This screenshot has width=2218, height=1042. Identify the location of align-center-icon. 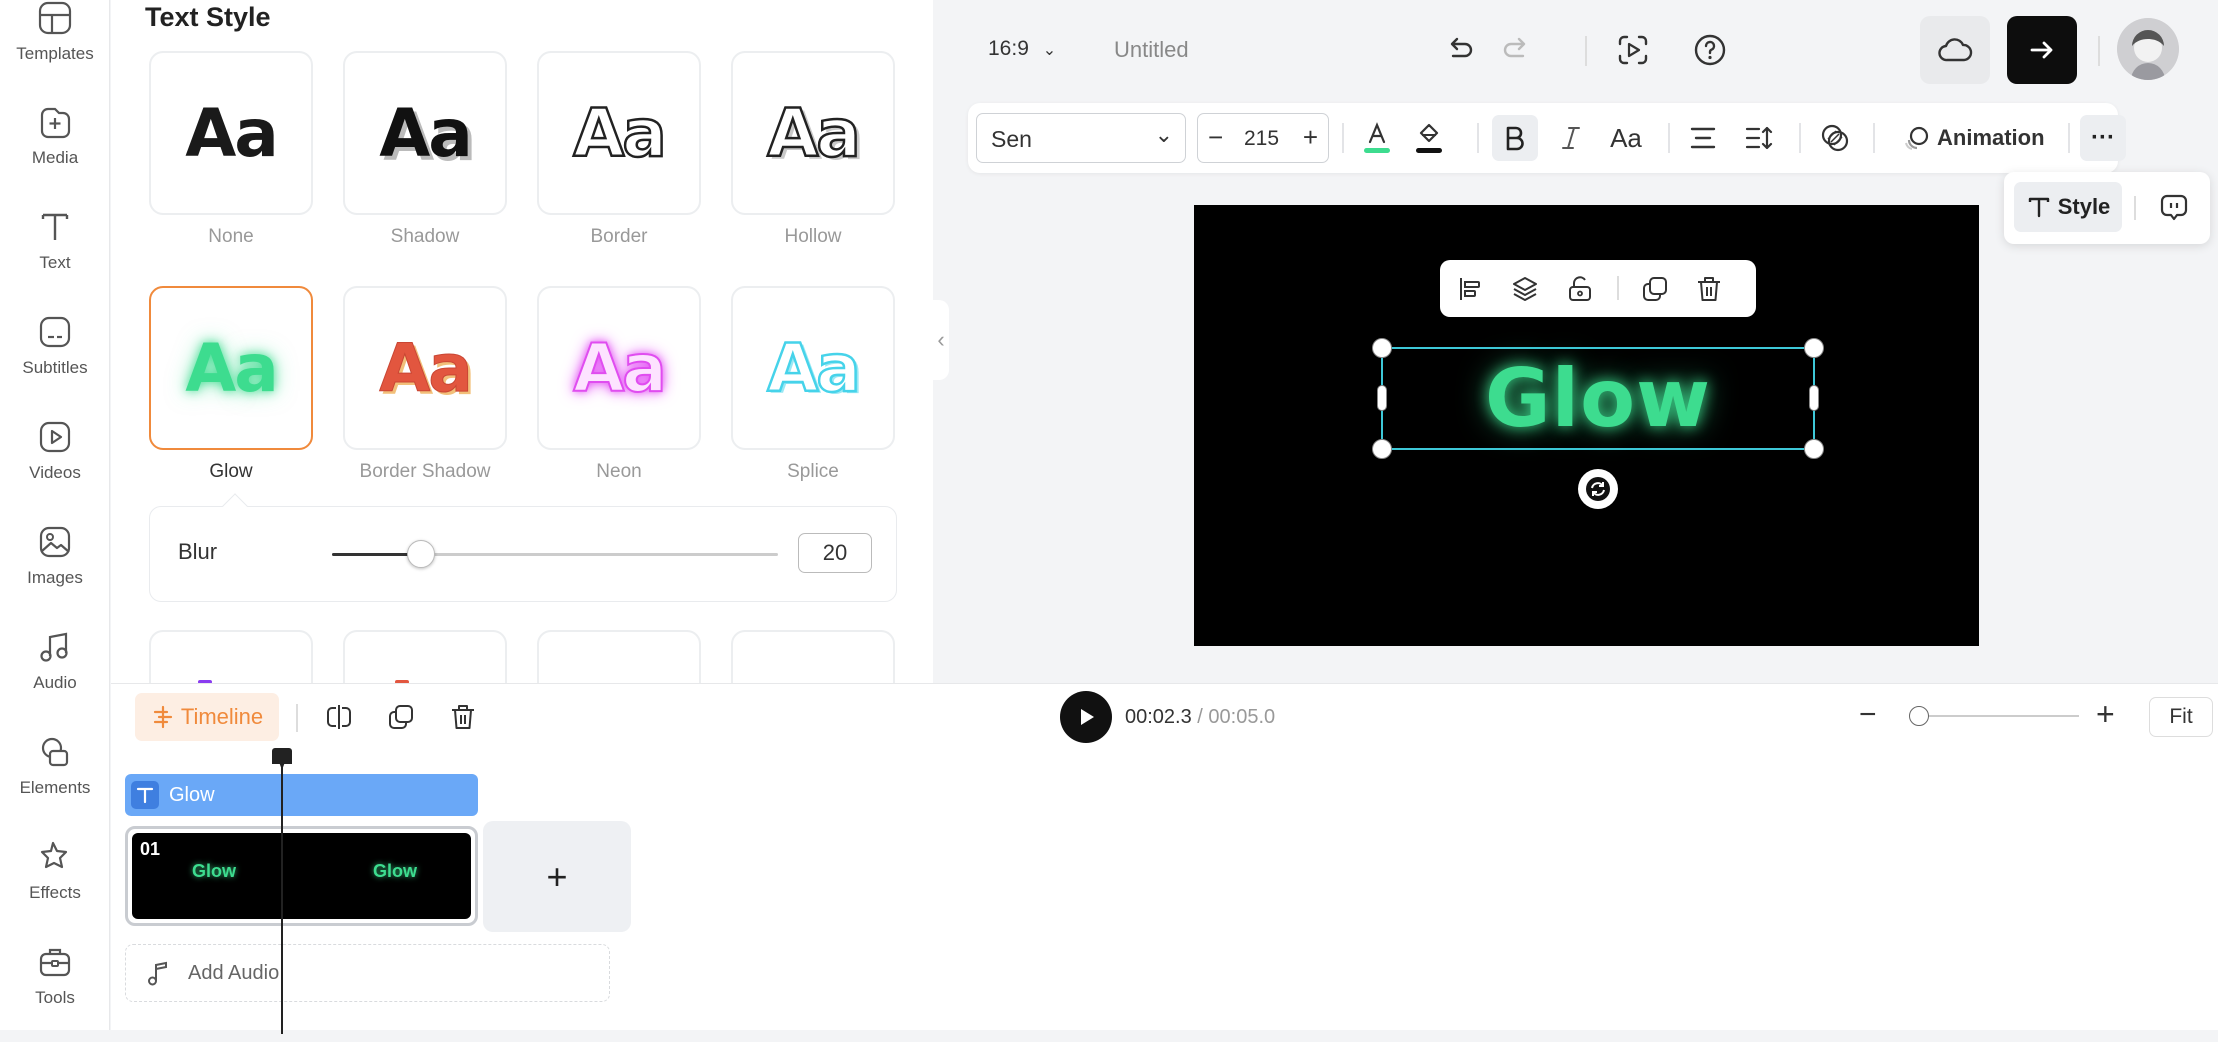
(1703, 138).